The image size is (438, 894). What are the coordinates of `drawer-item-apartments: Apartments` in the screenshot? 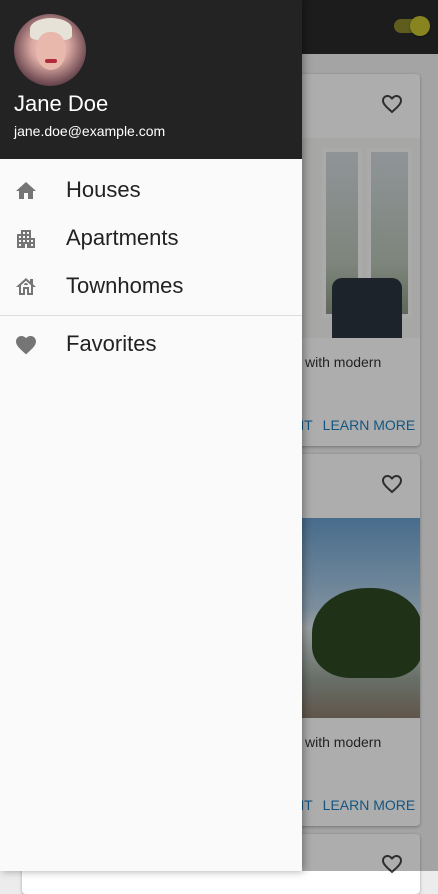 It's located at (151, 239).